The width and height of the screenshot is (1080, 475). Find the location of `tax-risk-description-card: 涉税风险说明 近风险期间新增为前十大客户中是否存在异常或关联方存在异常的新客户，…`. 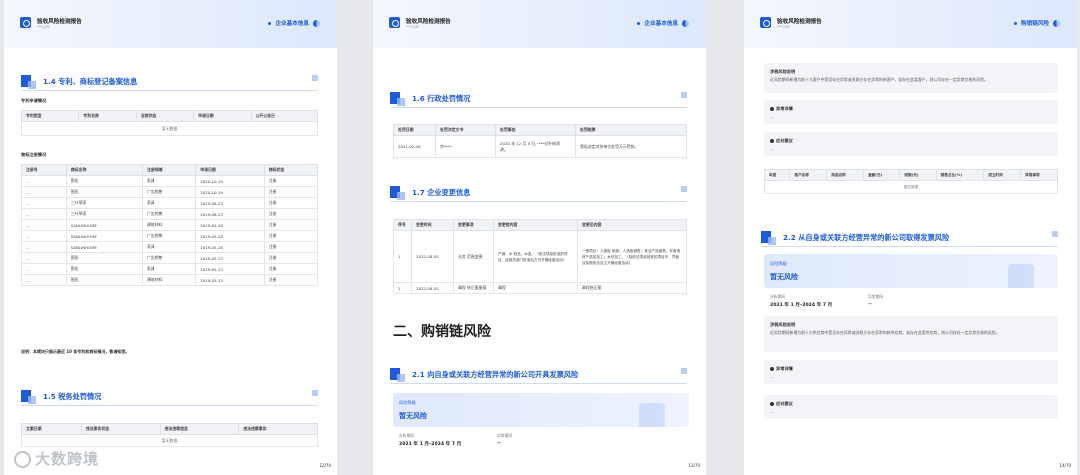

tax-risk-description-card: 涉税风险说明 近风险期间新增为前十大客户中是否存在异常或关联方存在异常的新客户，… is located at coordinates (911, 78).